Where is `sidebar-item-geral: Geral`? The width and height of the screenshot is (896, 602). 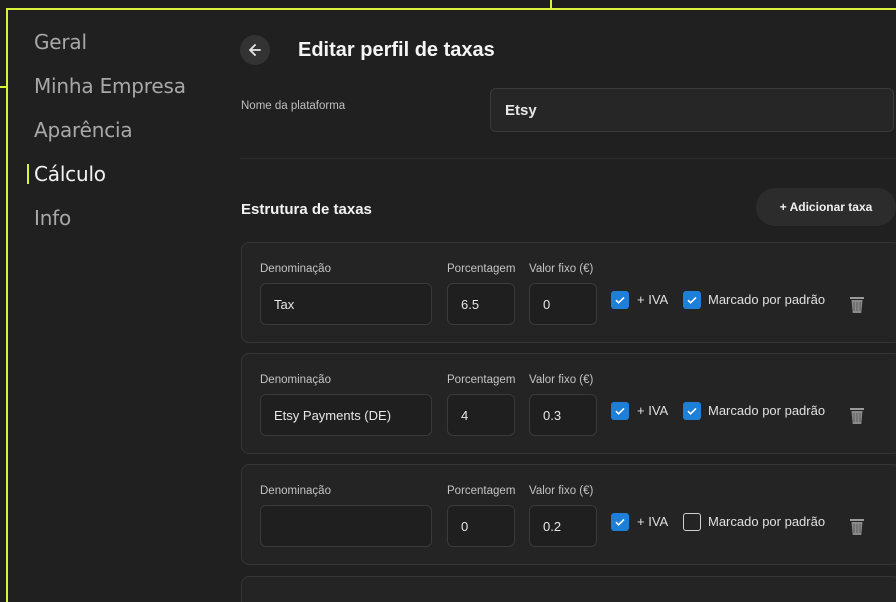
sidebar-item-geral: Geral is located at coordinates (60, 42).